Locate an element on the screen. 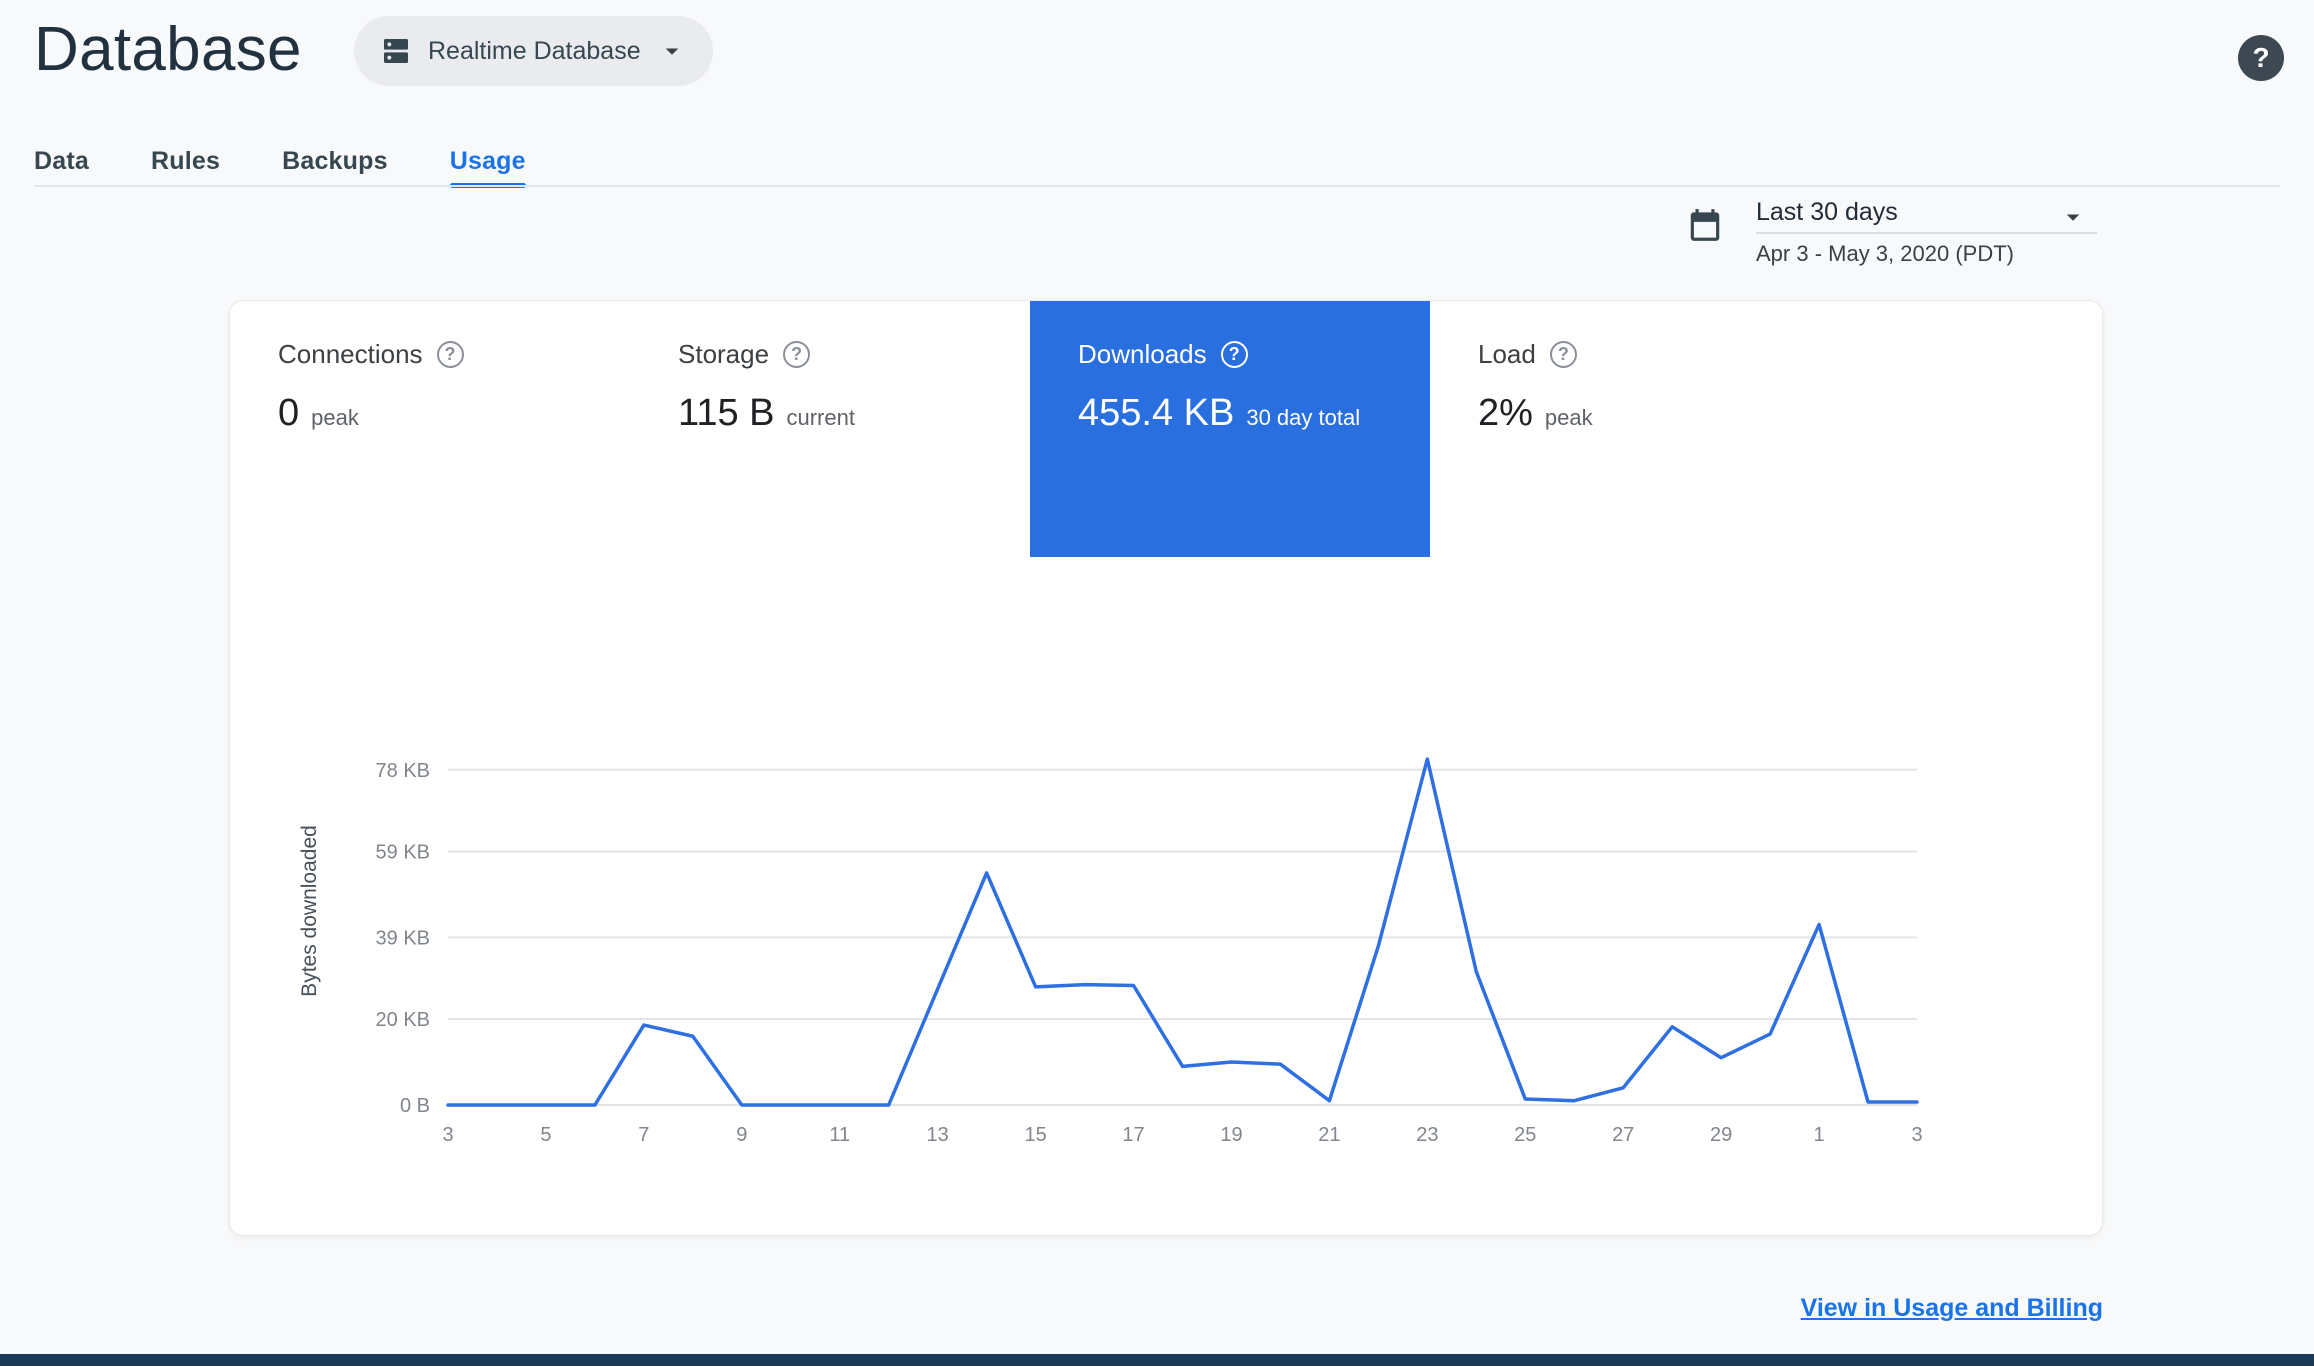 The width and height of the screenshot is (2314, 1366). svg-text: 5 is located at coordinates (545, 1135).